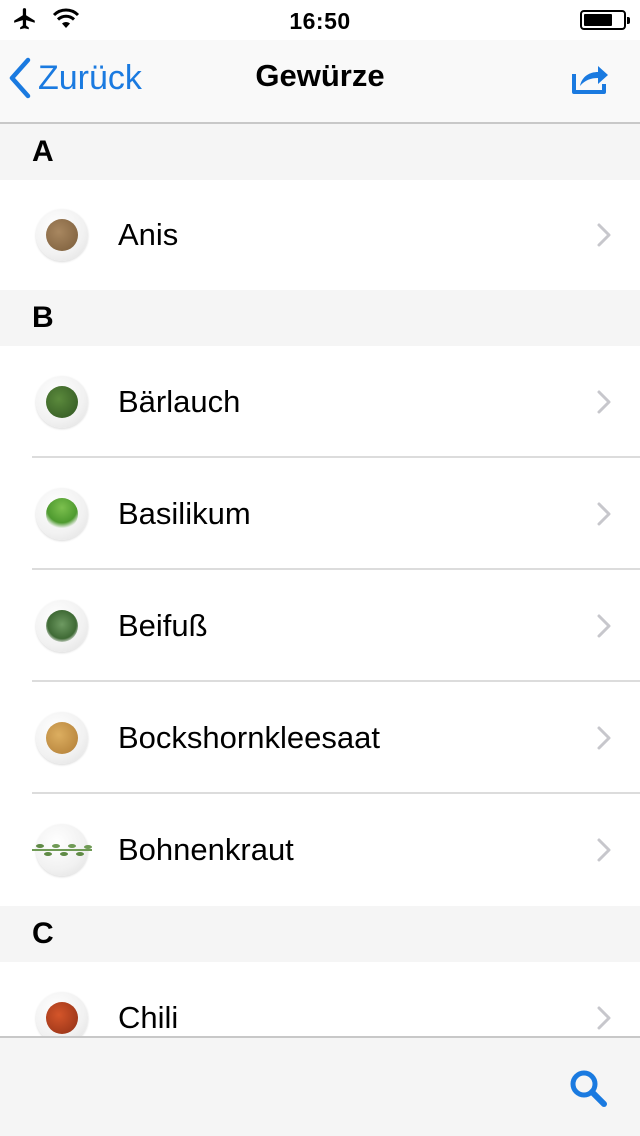 This screenshot has width=640, height=1136. I want to click on status-bar: 16:50, so click(320, 20).